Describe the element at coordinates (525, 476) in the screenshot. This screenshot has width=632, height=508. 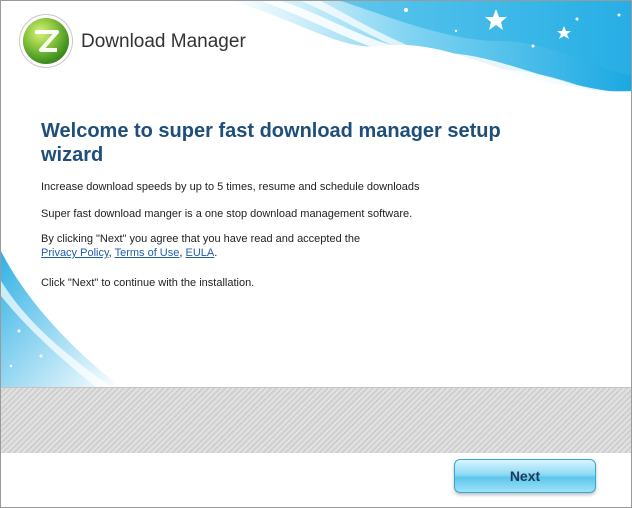
I see `next-button: Next` at that location.